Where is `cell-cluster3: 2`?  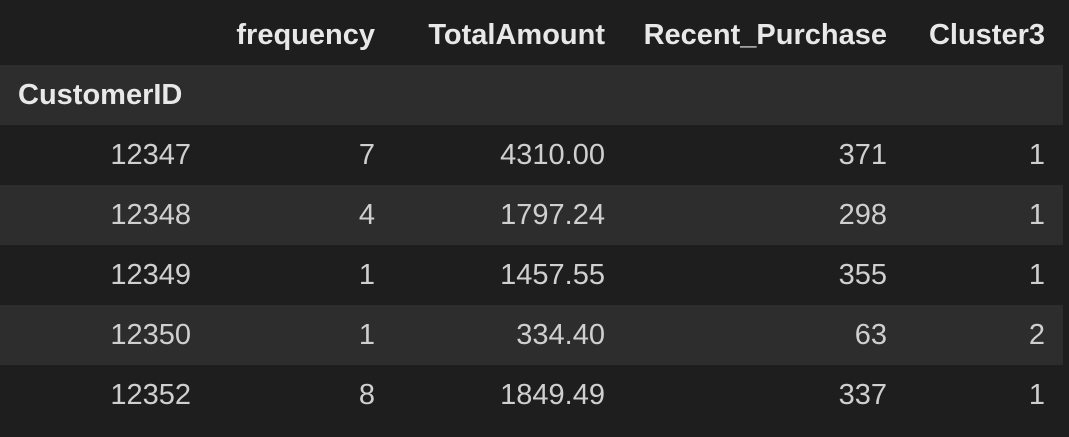 cell-cluster3: 2 is located at coordinates (1036, 334).